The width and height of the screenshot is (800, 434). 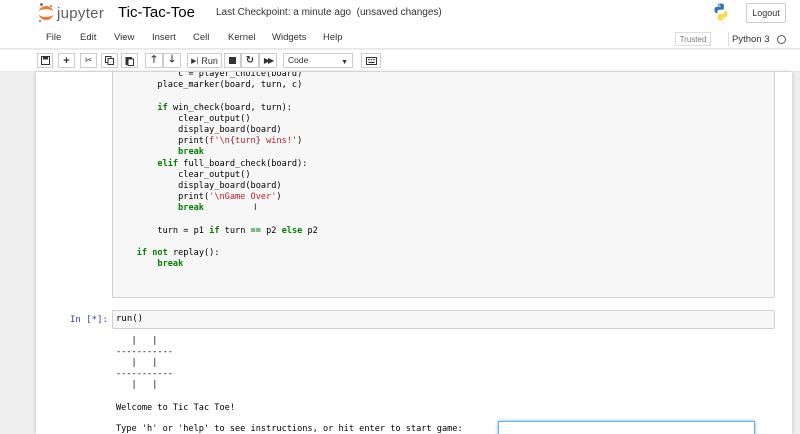 I want to click on plus-icon: +, so click(x=66, y=60).